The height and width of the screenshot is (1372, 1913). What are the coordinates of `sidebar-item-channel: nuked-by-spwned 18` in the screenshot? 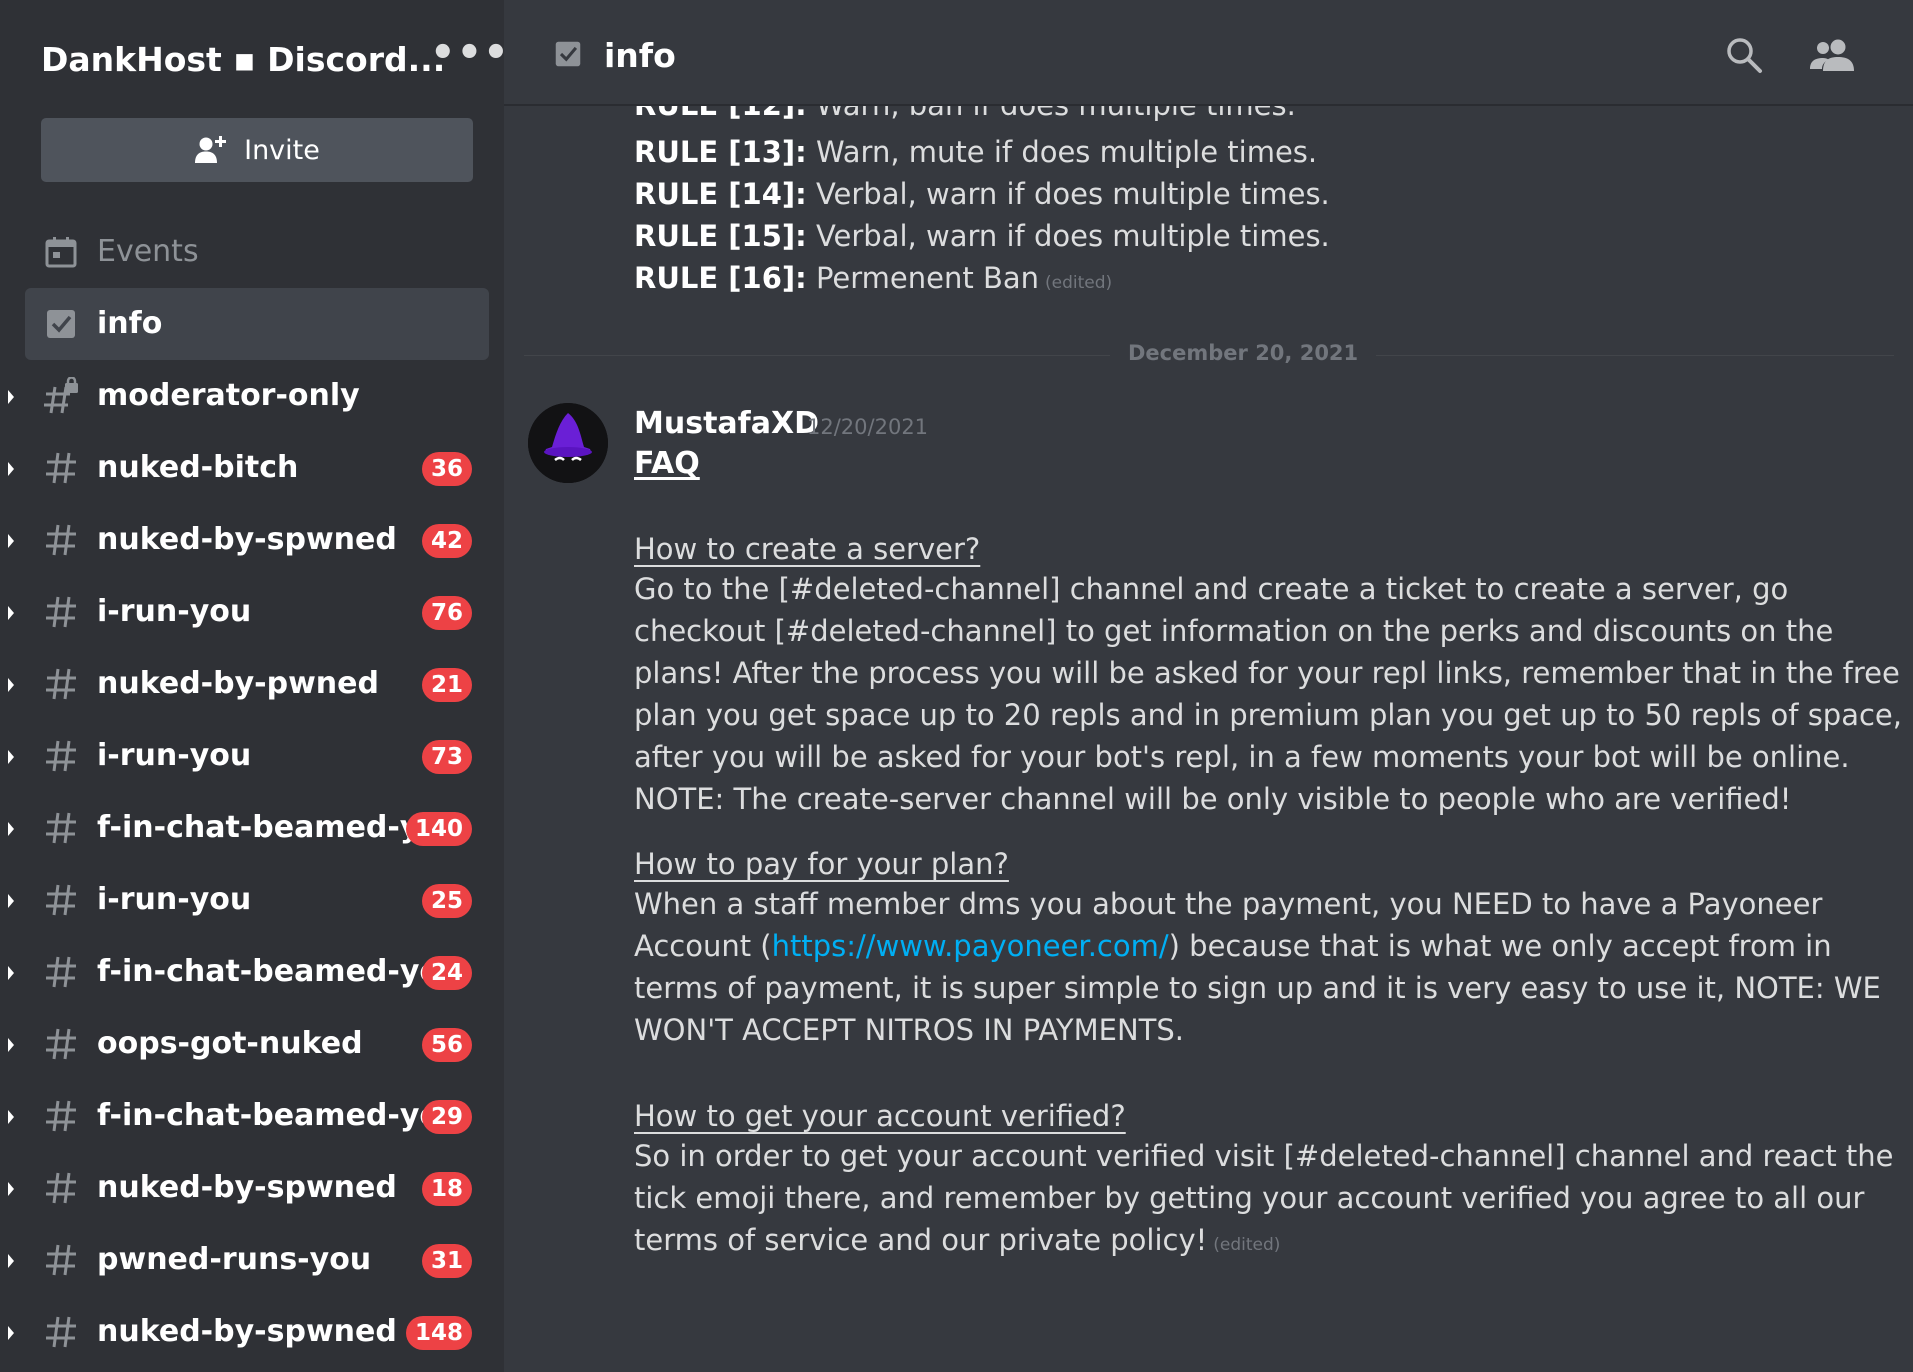 It's located at (252, 1188).